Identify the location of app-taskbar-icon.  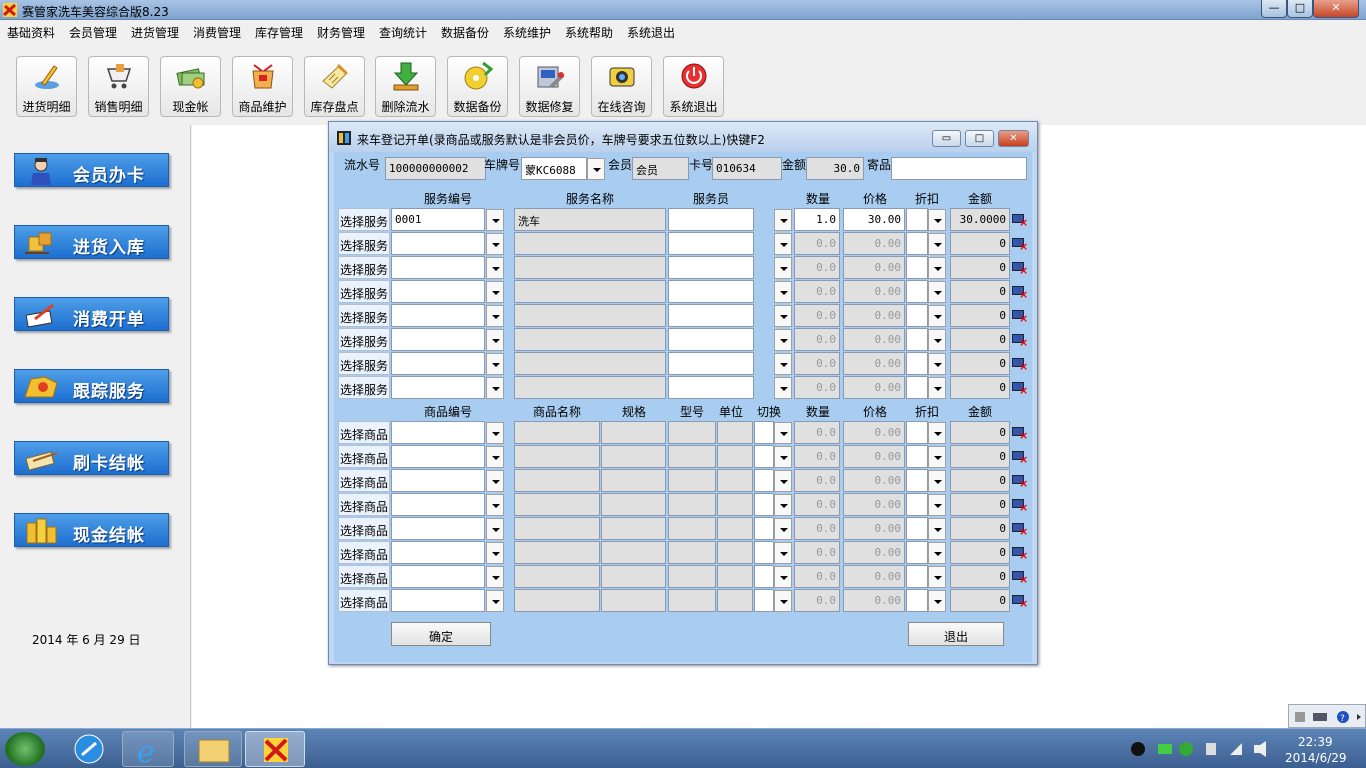
(275, 749).